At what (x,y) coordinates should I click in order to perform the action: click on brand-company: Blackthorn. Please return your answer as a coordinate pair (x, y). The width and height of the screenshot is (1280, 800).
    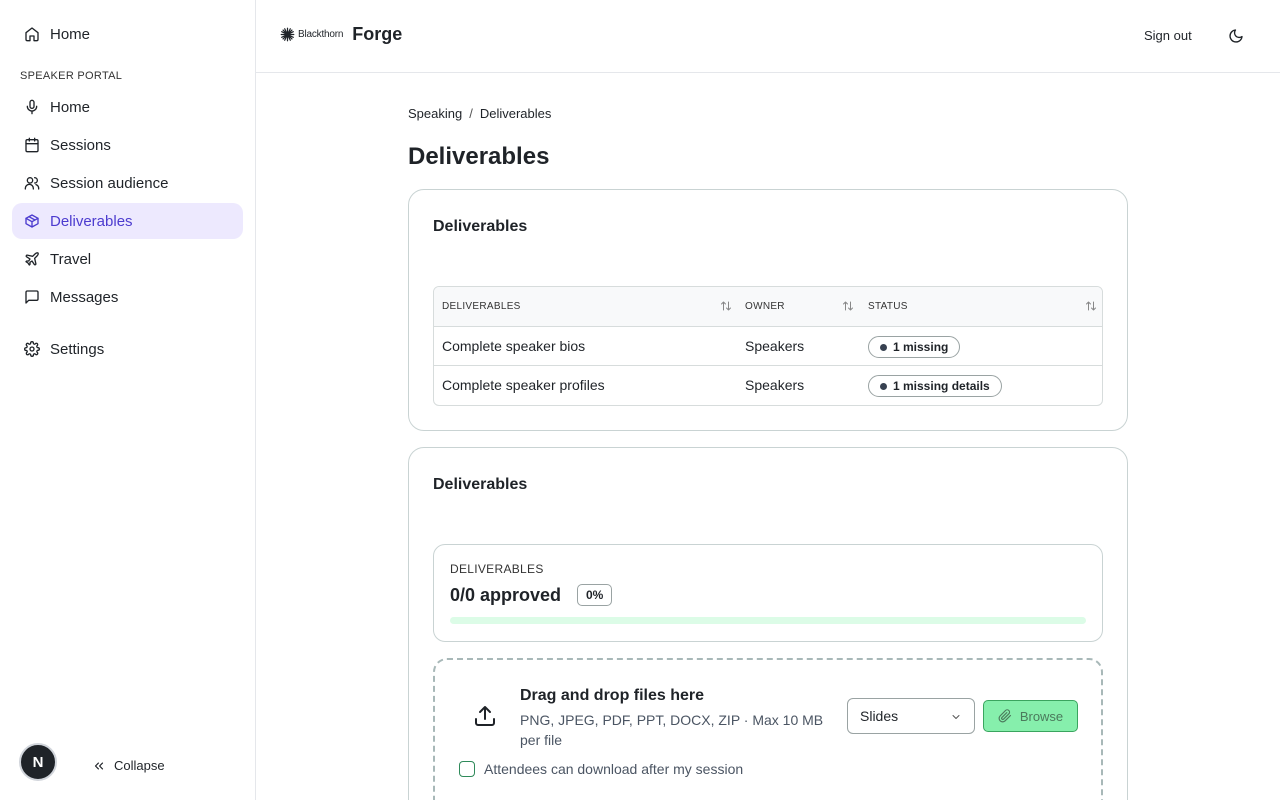
    Looking at the image, I should click on (321, 34).